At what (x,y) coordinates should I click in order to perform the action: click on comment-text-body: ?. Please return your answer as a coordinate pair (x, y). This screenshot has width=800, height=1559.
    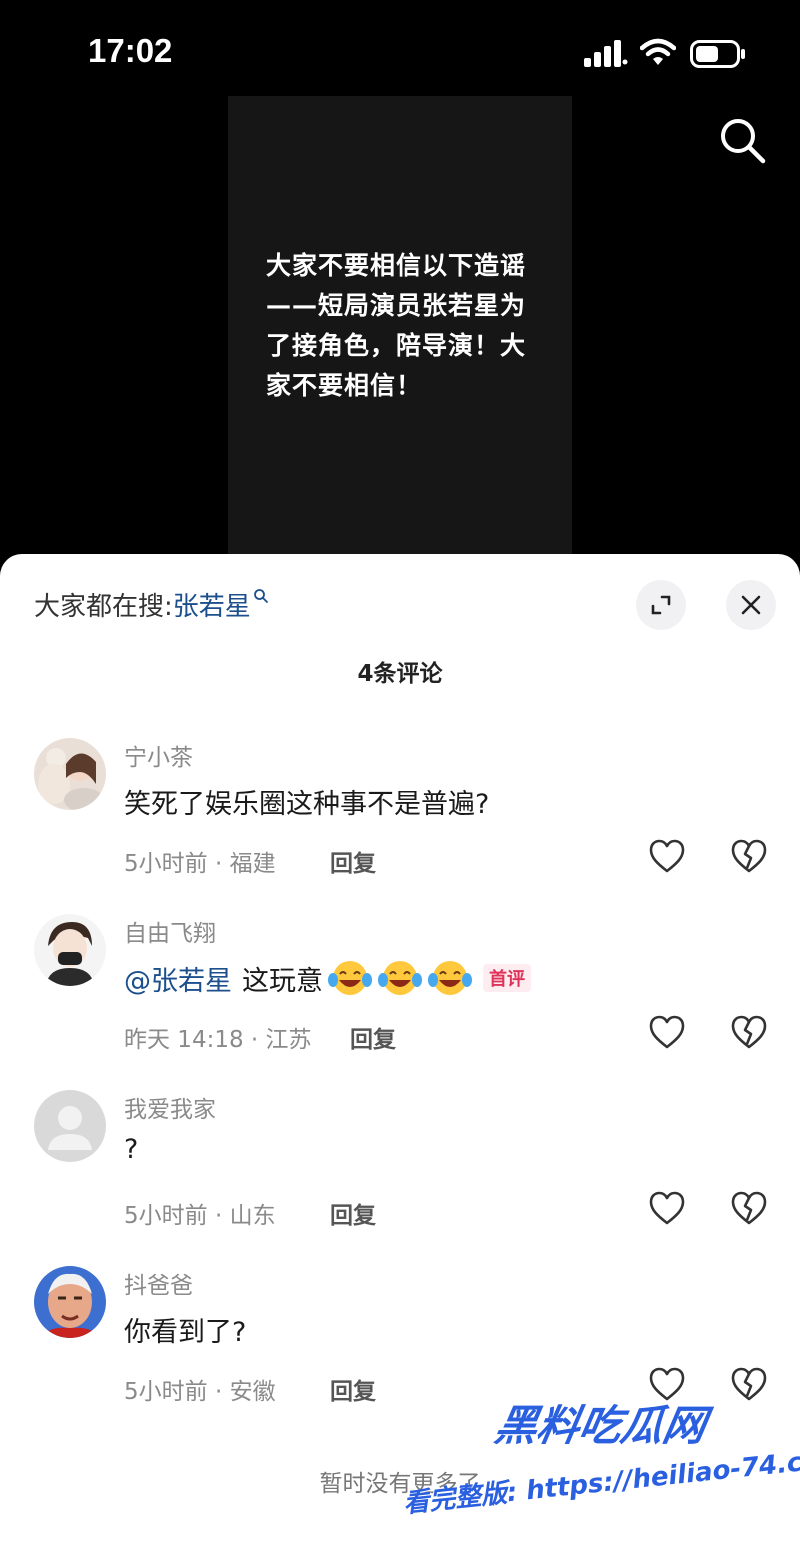
    Looking at the image, I should click on (131, 1149).